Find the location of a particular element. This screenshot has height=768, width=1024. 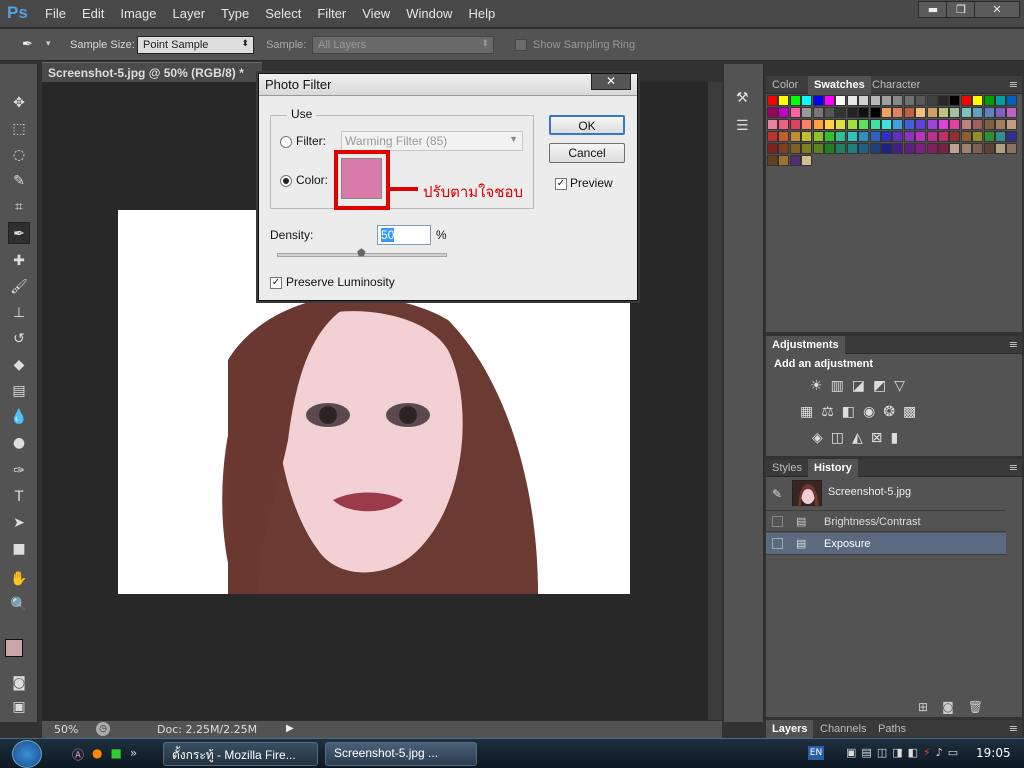

dialog-close-button: ✕ is located at coordinates (611, 82).